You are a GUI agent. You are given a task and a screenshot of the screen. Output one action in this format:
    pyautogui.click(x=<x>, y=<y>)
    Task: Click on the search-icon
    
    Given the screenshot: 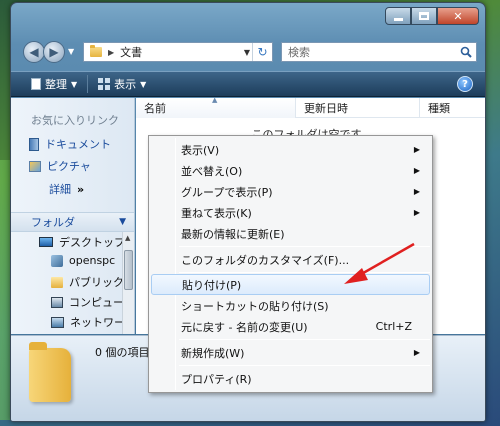 What is the action you would take?
    pyautogui.click(x=466, y=52)
    